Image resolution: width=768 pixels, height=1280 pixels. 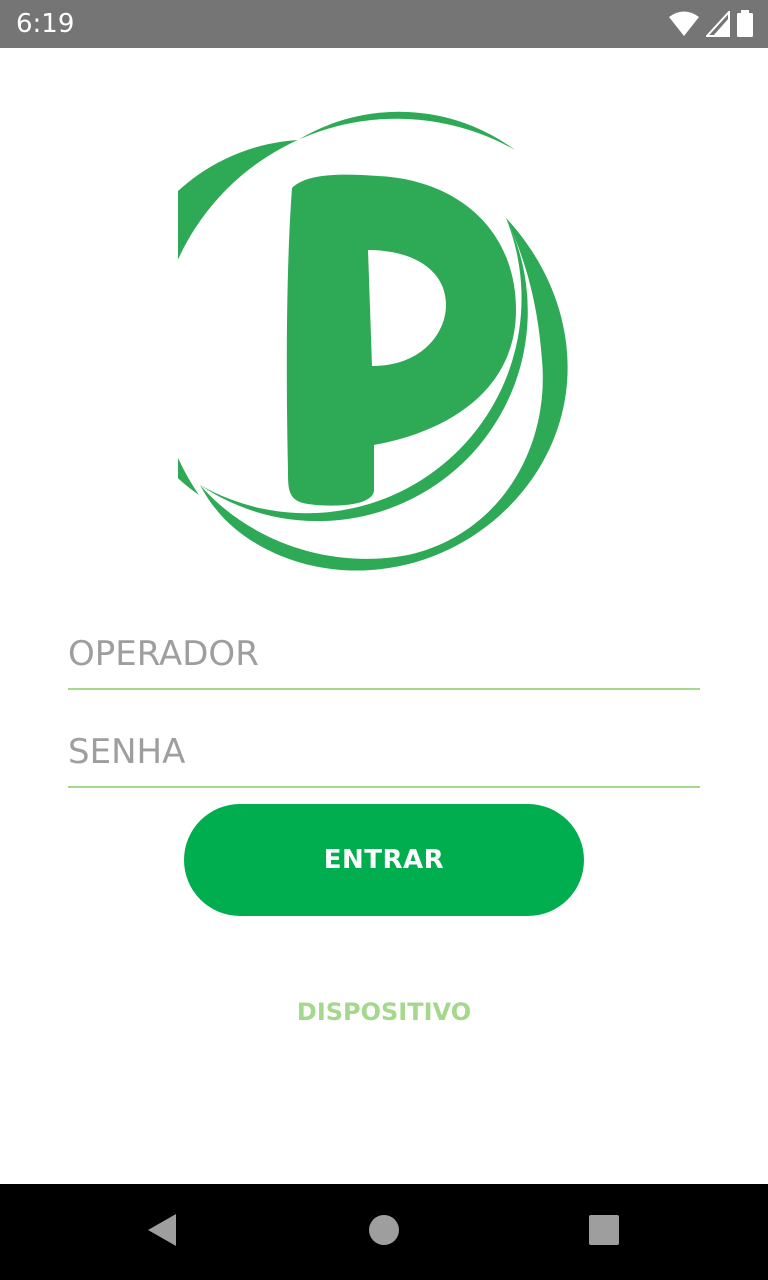 I want to click on navigation-bar, so click(x=384, y=1232).